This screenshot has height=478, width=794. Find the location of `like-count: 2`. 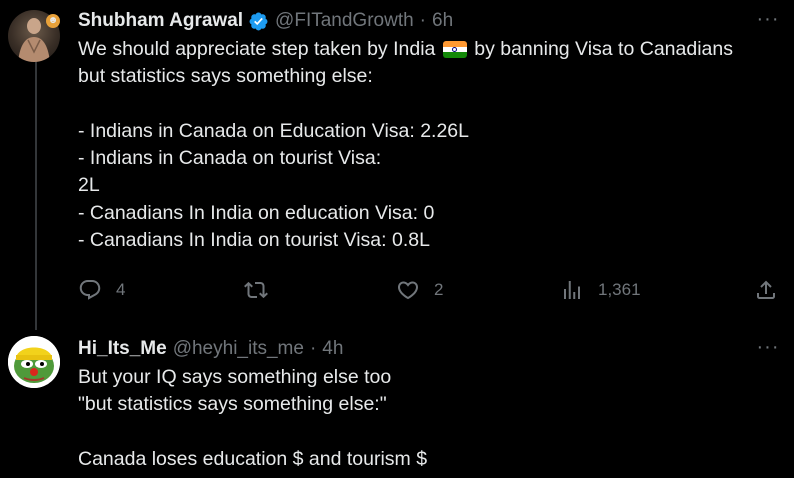

like-count: 2 is located at coordinates (439, 289).